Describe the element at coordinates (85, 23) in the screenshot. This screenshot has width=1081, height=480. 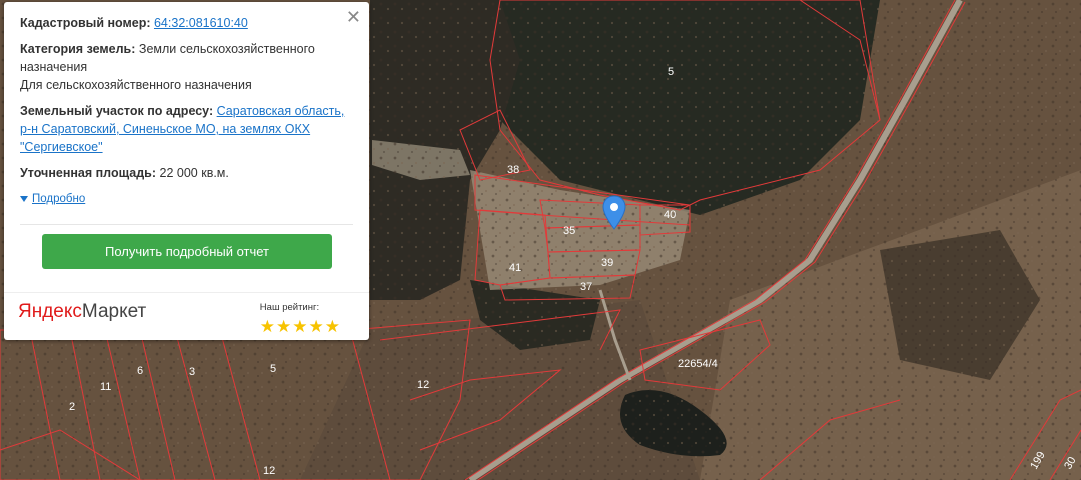
I see `cadastral-label: Кадастровый номер:` at that location.